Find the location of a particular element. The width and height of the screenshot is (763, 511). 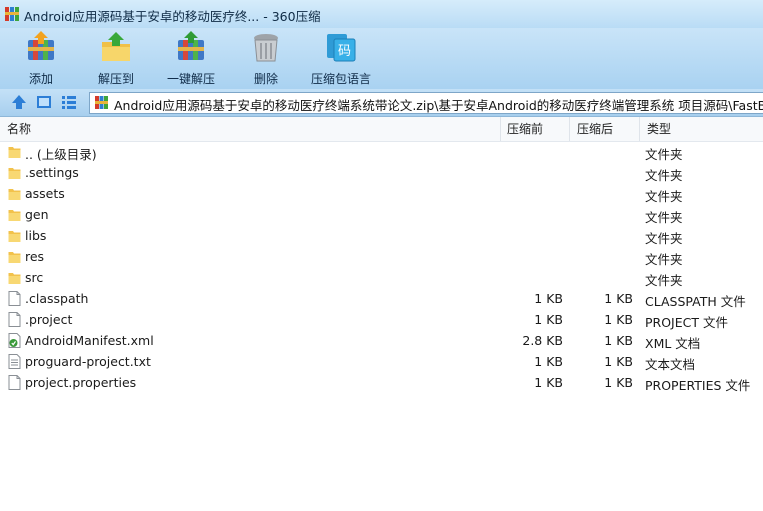

file-name: project.properties is located at coordinates (81, 382).